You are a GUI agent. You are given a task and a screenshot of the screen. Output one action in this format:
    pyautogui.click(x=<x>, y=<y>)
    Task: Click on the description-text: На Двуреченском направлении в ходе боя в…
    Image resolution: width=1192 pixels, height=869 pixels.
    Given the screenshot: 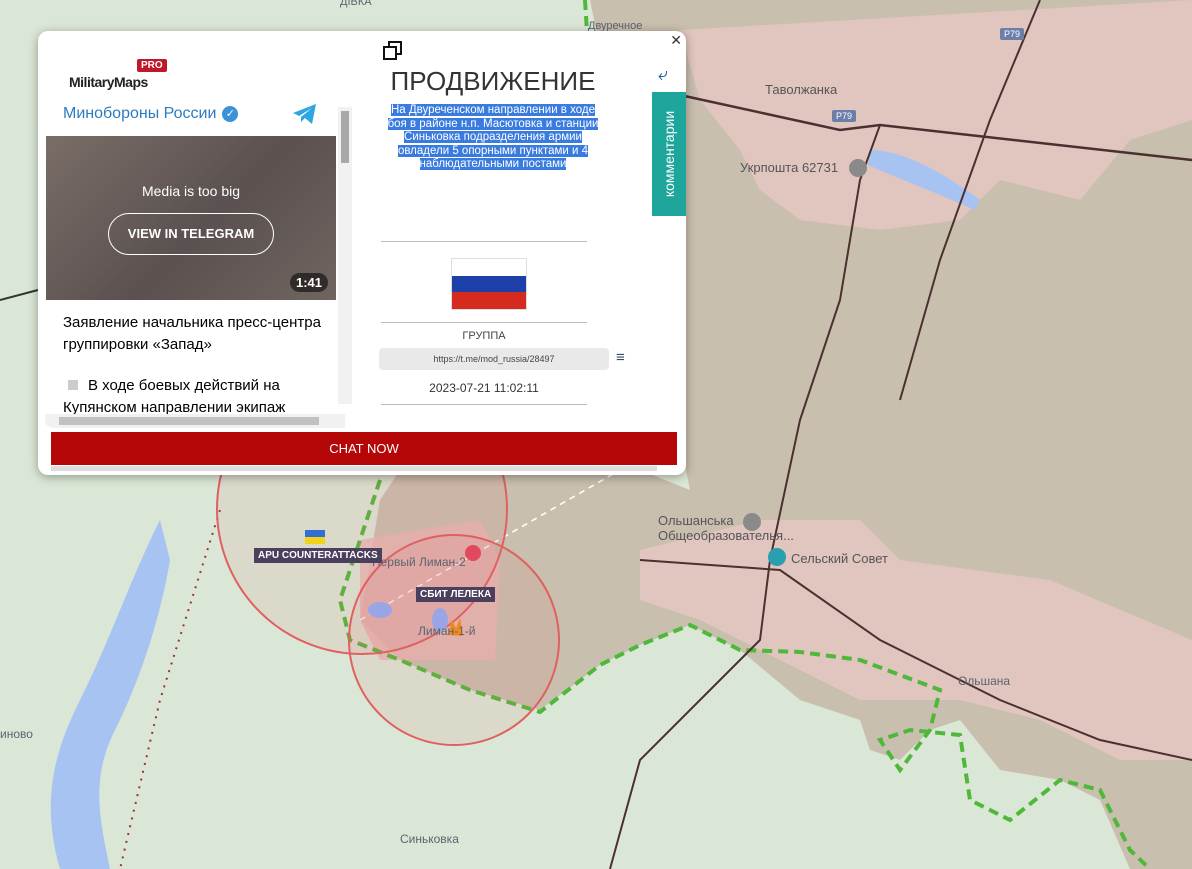 What is the action you would take?
    pyautogui.click(x=493, y=137)
    